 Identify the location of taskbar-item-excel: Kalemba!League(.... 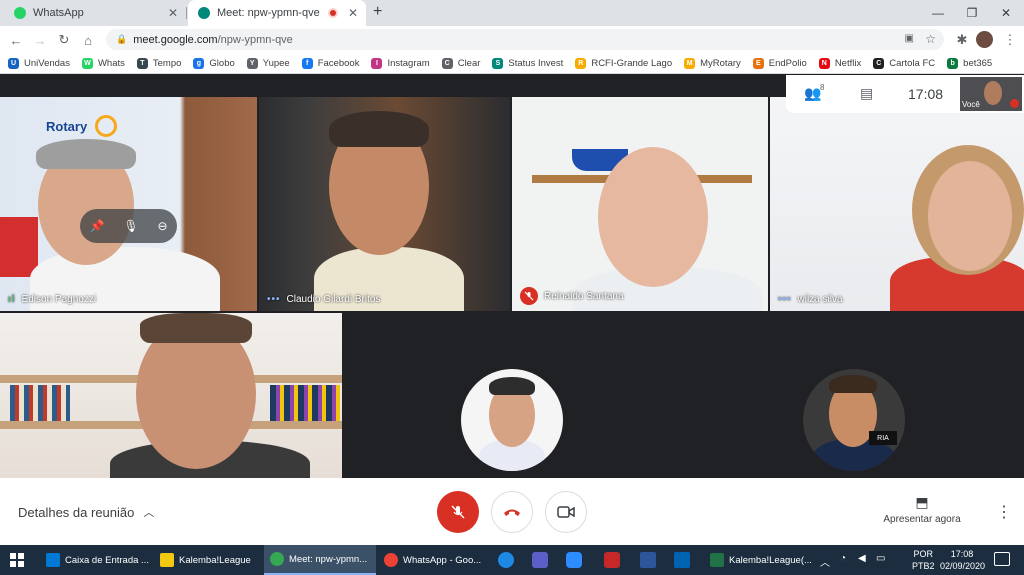
(758, 560).